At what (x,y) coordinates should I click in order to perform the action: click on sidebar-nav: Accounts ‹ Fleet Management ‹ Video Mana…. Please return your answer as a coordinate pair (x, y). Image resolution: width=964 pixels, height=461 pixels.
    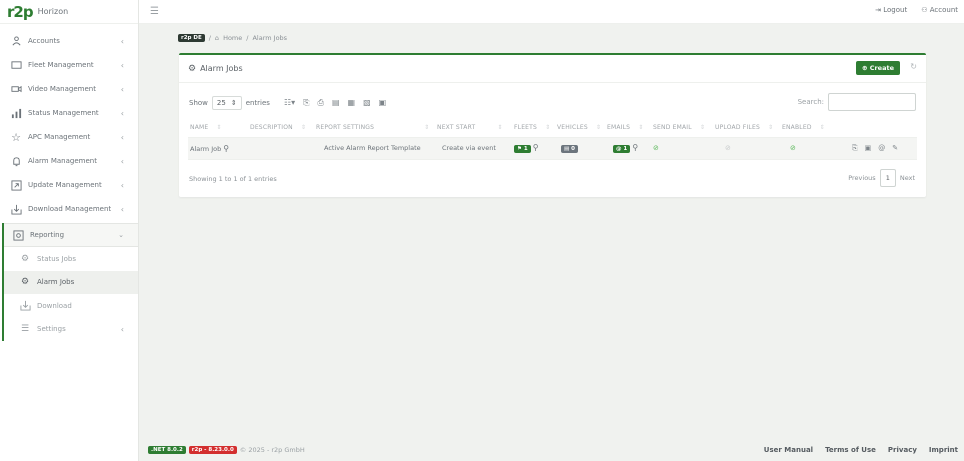
    Looking at the image, I should click on (69, 125).